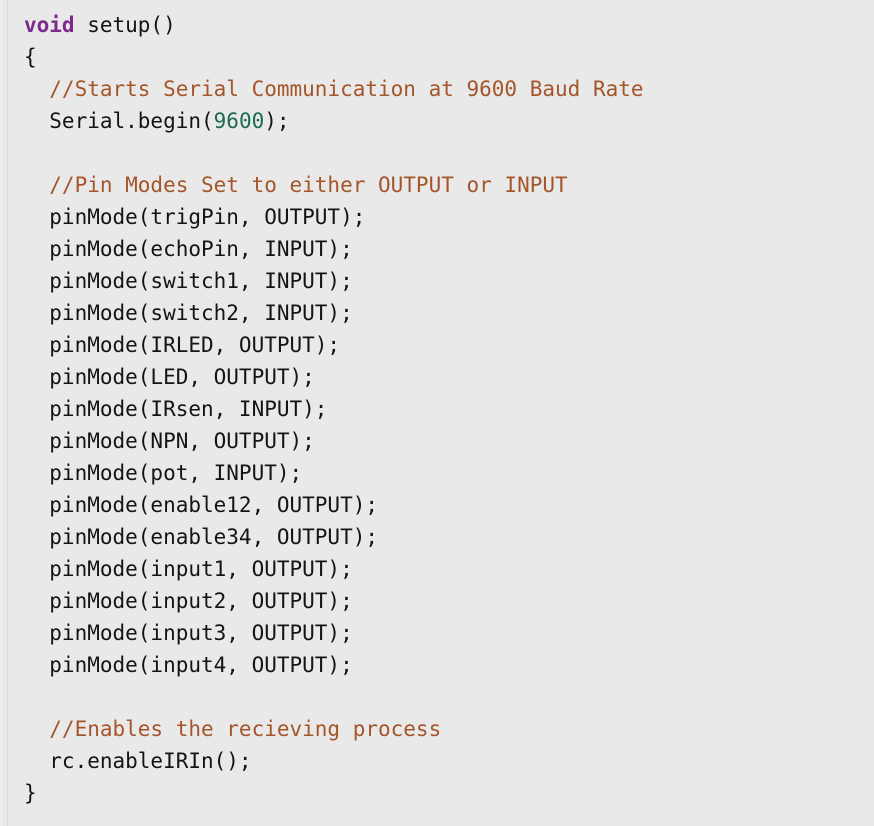  What do you see at coordinates (277, 121) in the screenshot?
I see `code-token-plain: );` at bounding box center [277, 121].